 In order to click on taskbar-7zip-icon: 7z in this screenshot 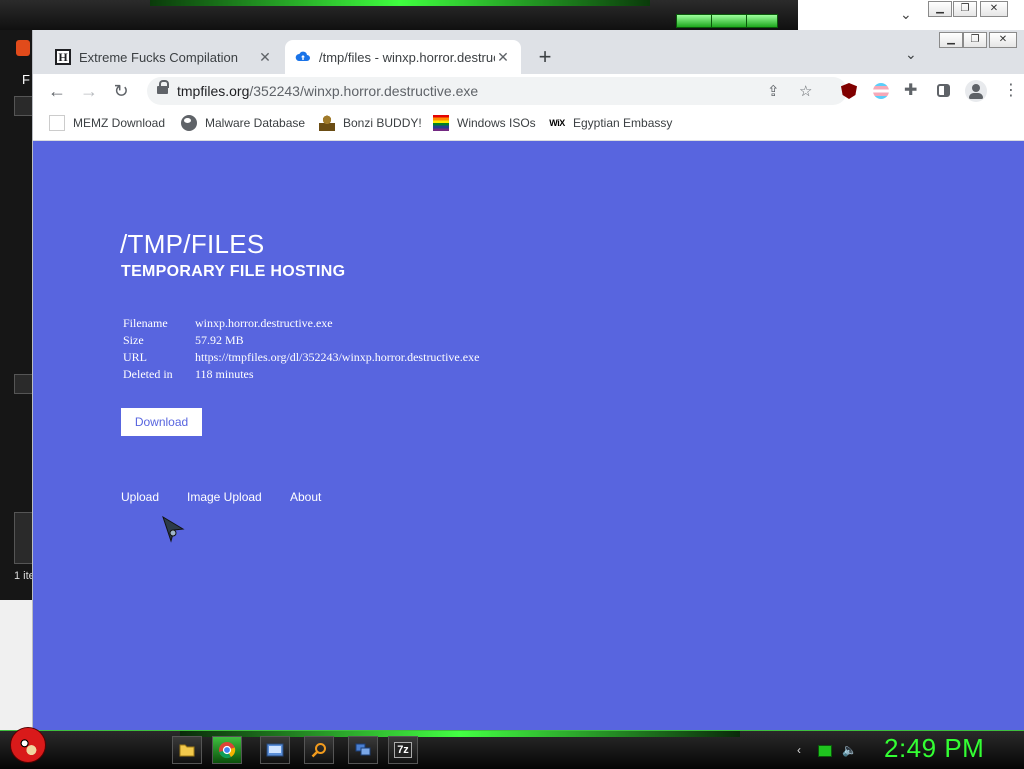, I will do `click(403, 750)`.